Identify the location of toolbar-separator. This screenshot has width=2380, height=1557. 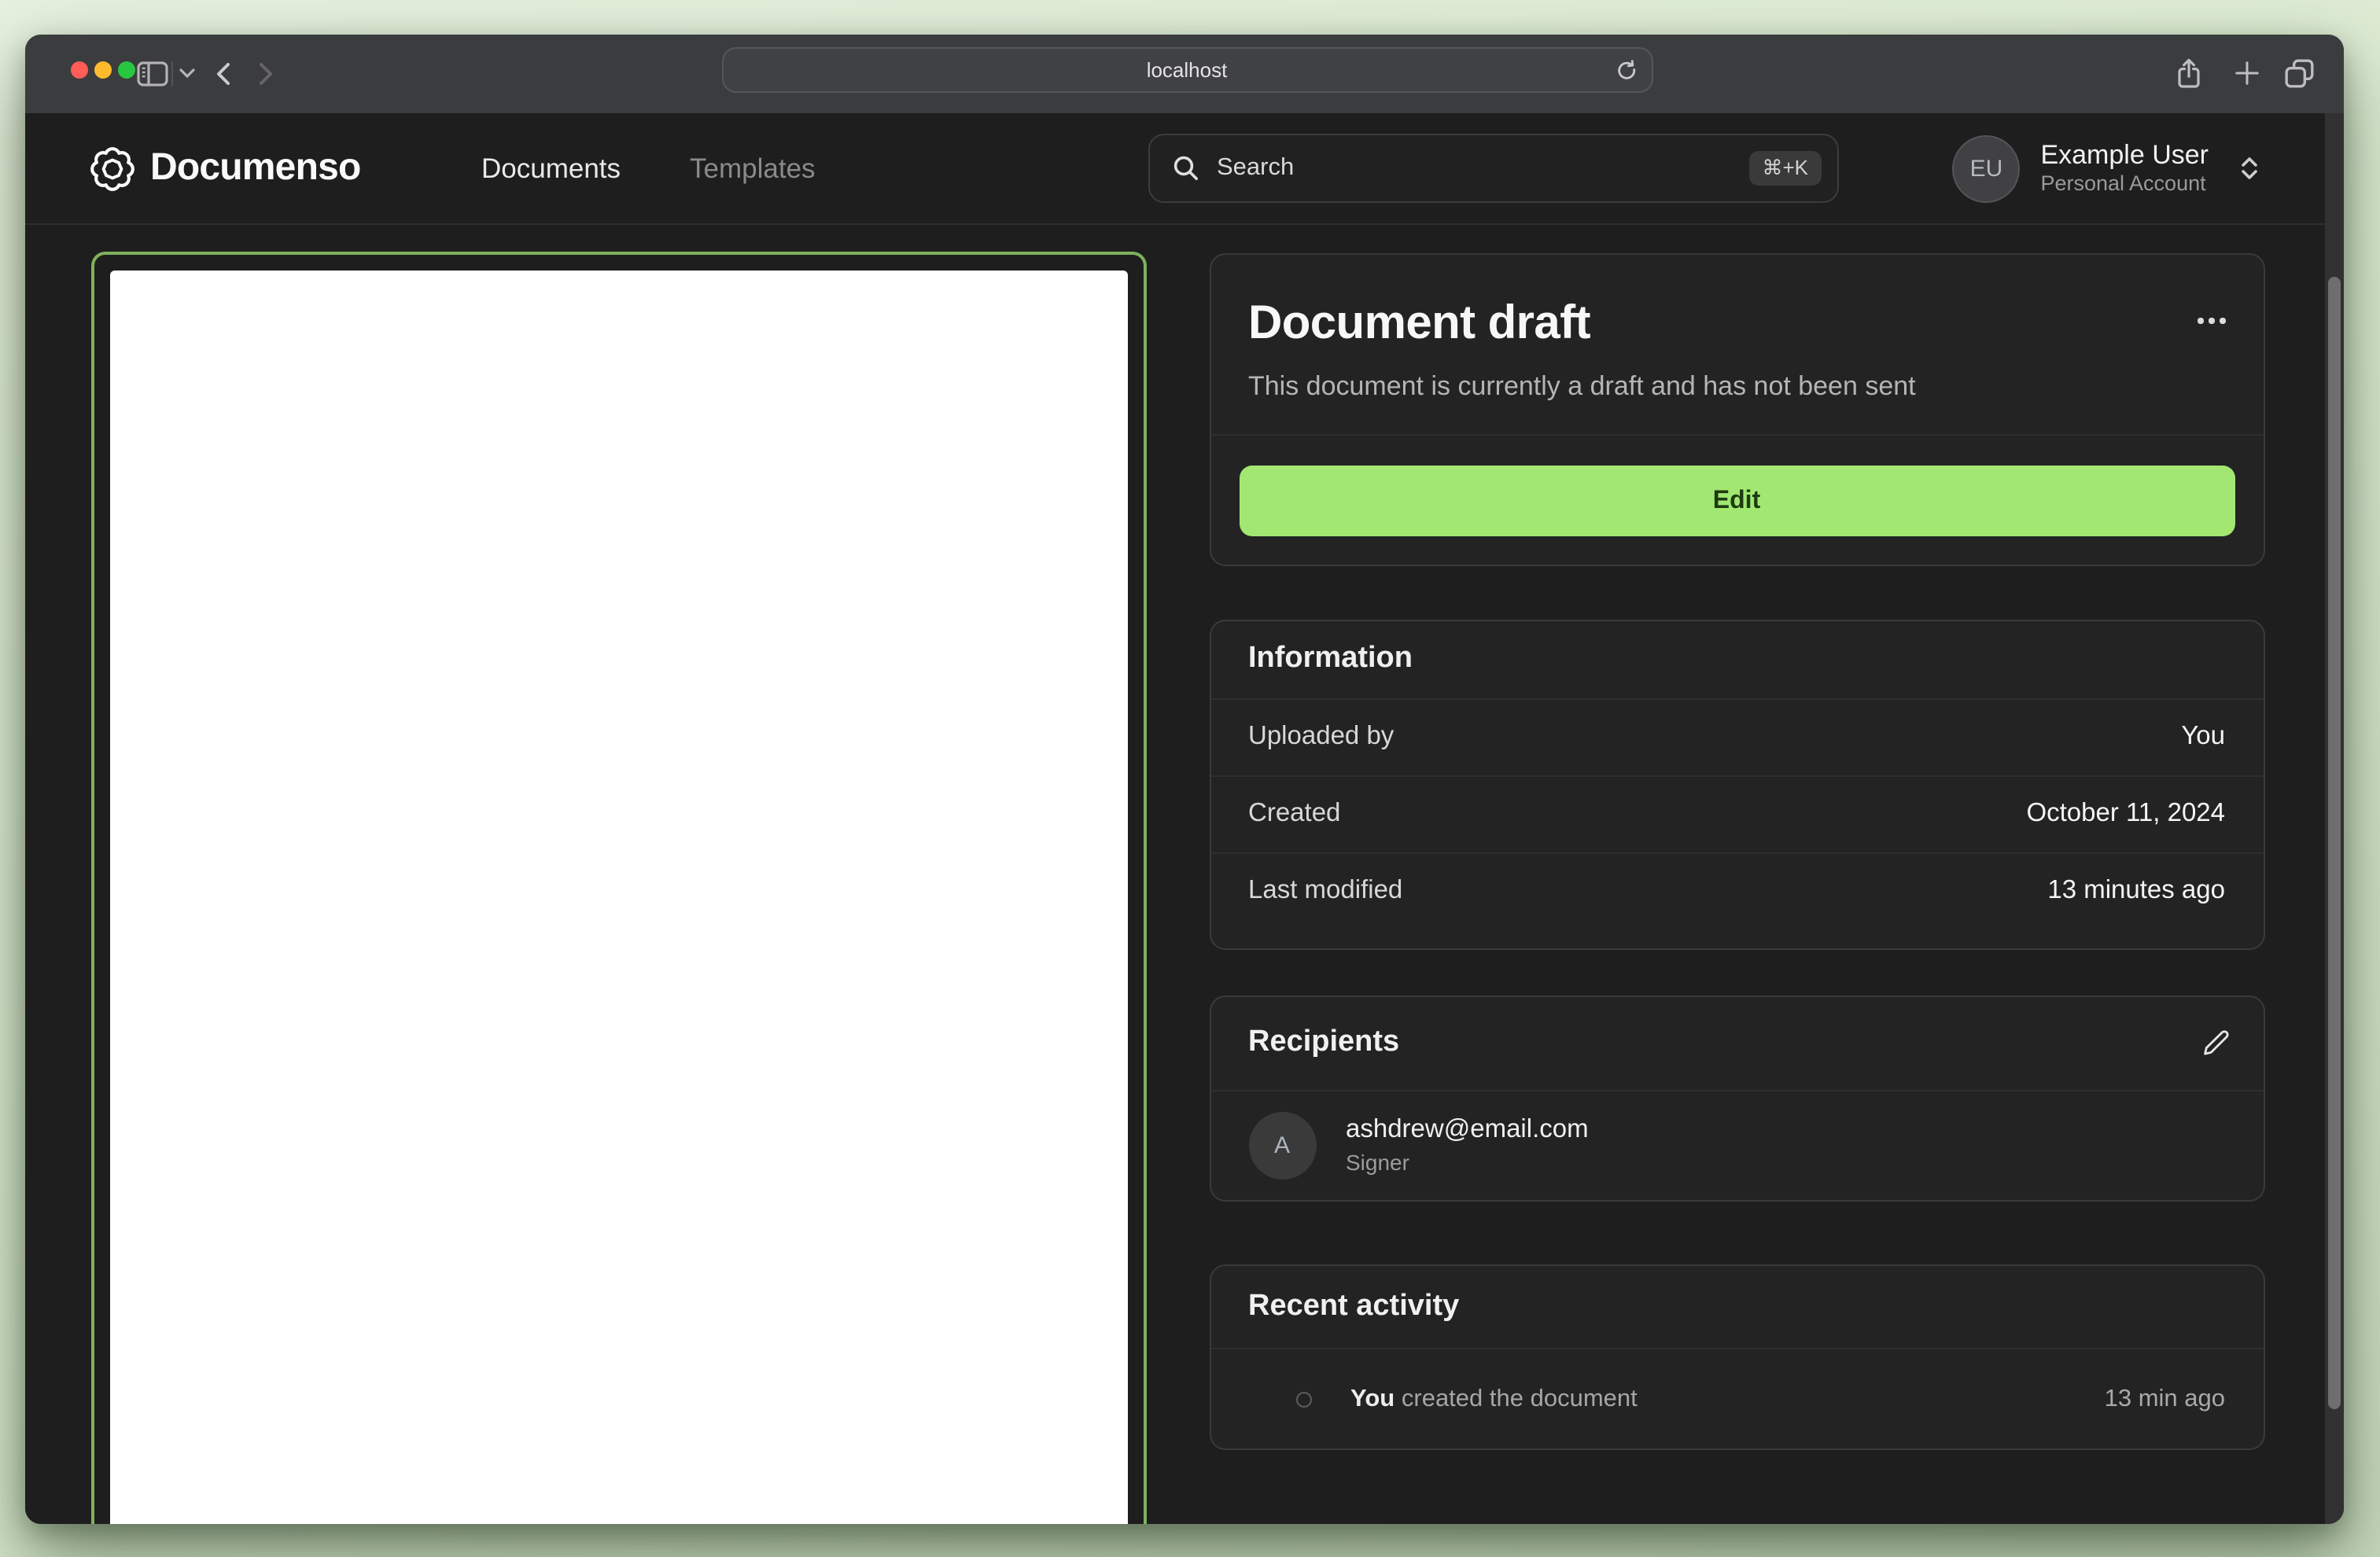
(172, 73).